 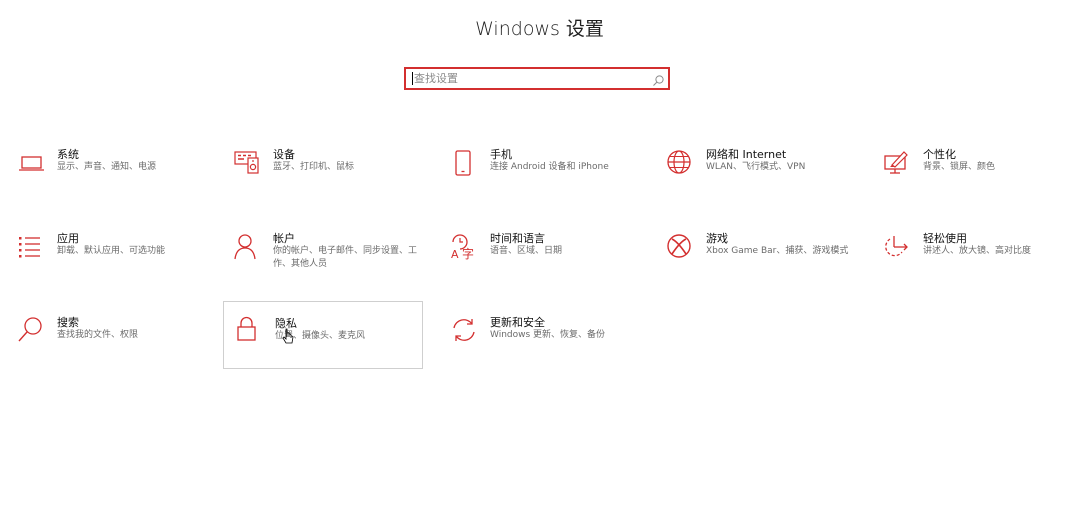 I want to click on tile-accounts: 帐户 你的帐户、电子邮件、同步设置、工作、其他人员, so click(x=334, y=257).